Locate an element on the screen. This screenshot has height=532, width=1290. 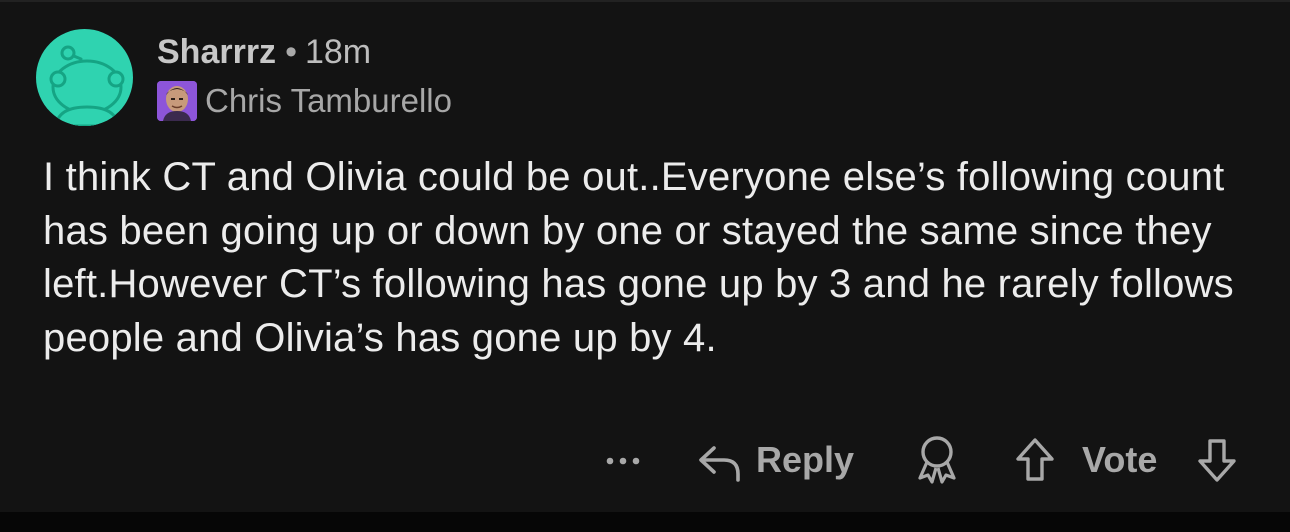
username-link: Sharrrz is located at coordinates (216, 52).